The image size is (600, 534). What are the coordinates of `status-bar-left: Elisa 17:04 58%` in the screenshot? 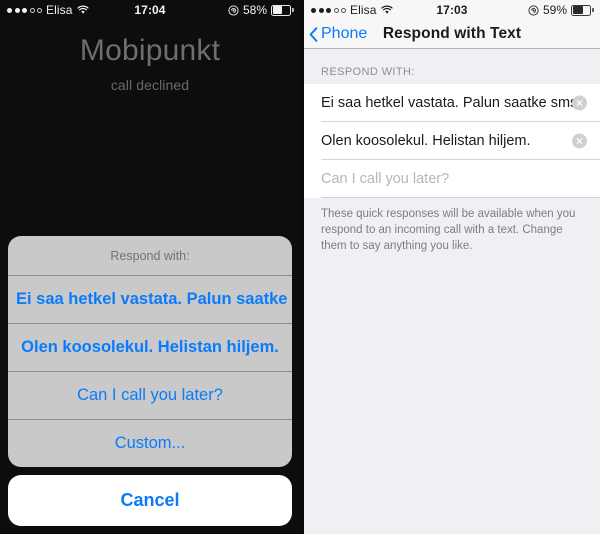 It's located at (150, 10).